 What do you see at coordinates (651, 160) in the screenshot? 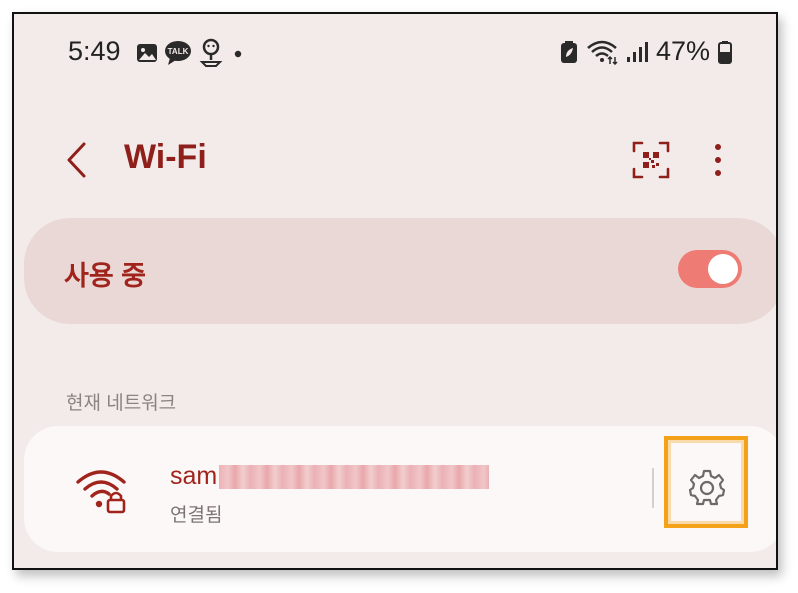
I see `qr-scan-button` at bounding box center [651, 160].